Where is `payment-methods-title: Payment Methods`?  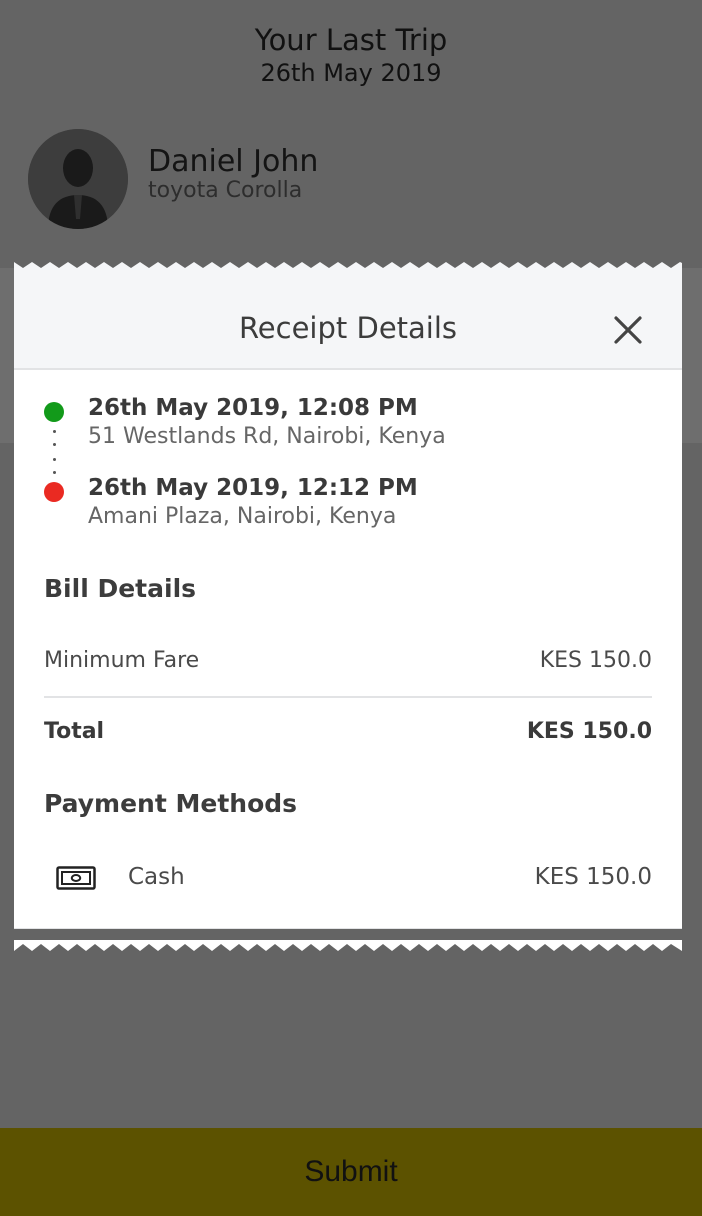
payment-methods-title: Payment Methods is located at coordinates (171, 803).